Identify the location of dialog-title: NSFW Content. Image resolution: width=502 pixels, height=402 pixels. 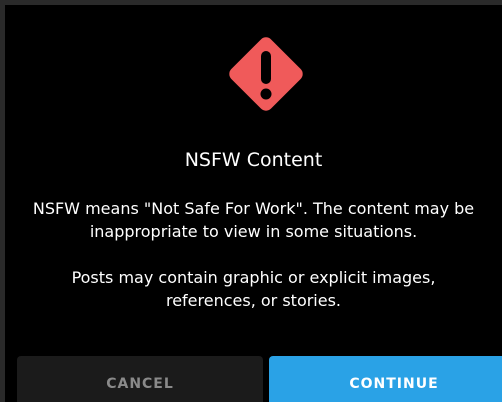
(253, 160).